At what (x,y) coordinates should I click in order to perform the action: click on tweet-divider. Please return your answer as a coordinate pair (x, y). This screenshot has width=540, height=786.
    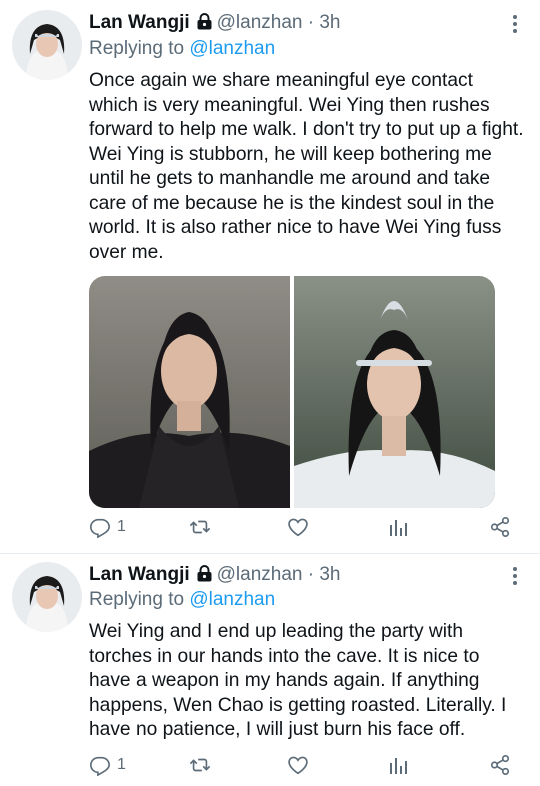
    Looking at the image, I should click on (270, 553).